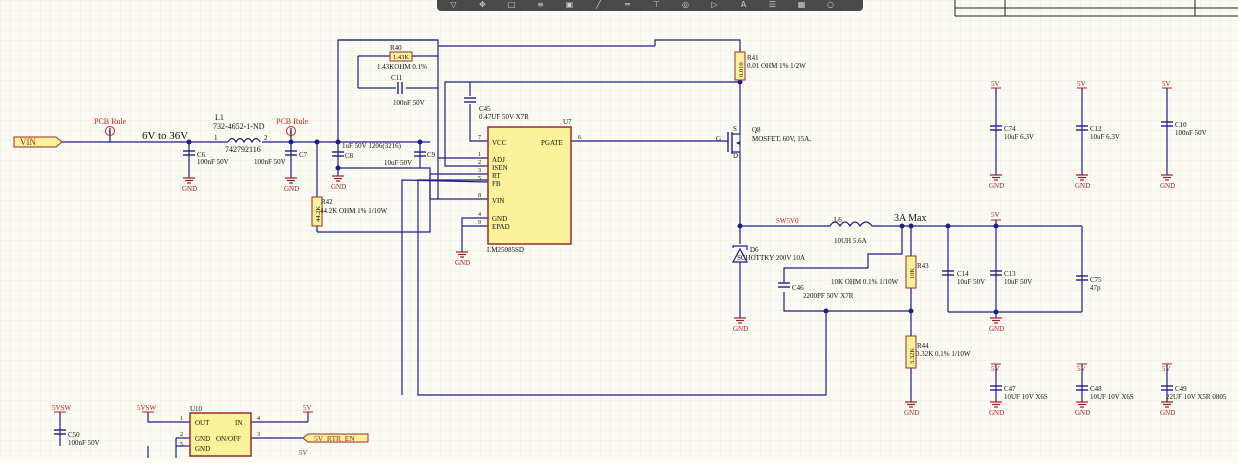  What do you see at coordinates (923, 346) in the screenshot?
I see `r44-ref: R44` at bounding box center [923, 346].